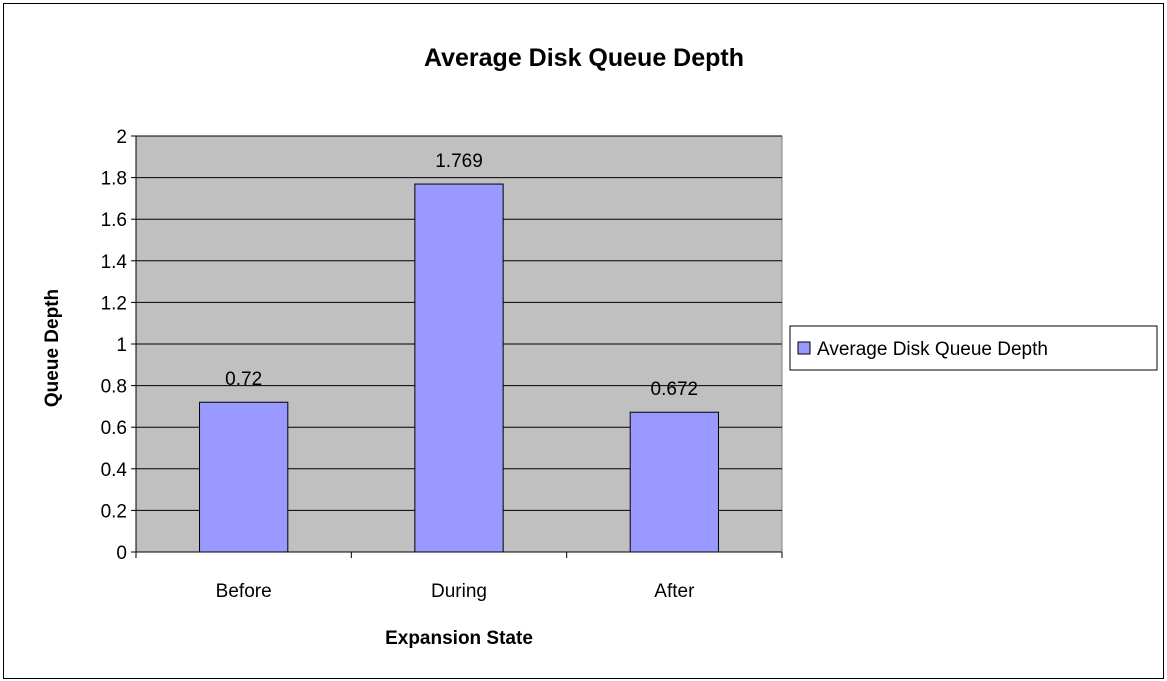 Image resolution: width=1167 pixels, height=681 pixels. I want to click on legend-swatch, so click(804, 348).